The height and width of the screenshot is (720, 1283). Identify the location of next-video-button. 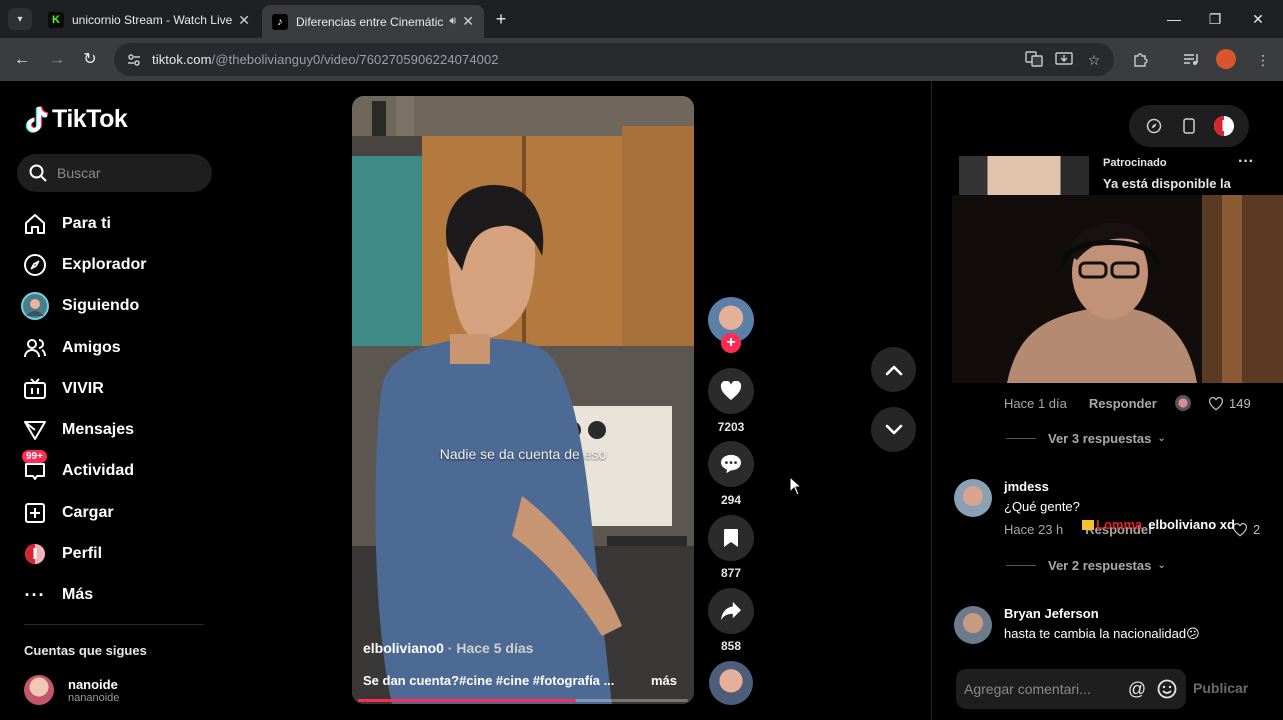
(893, 429).